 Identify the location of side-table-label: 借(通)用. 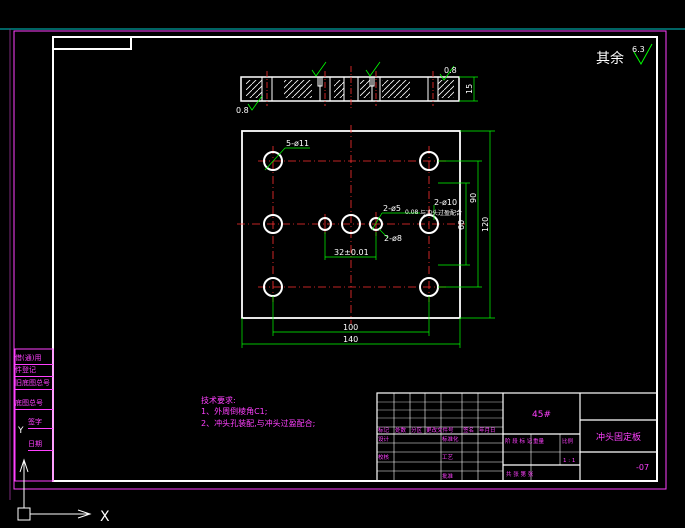
(28, 358).